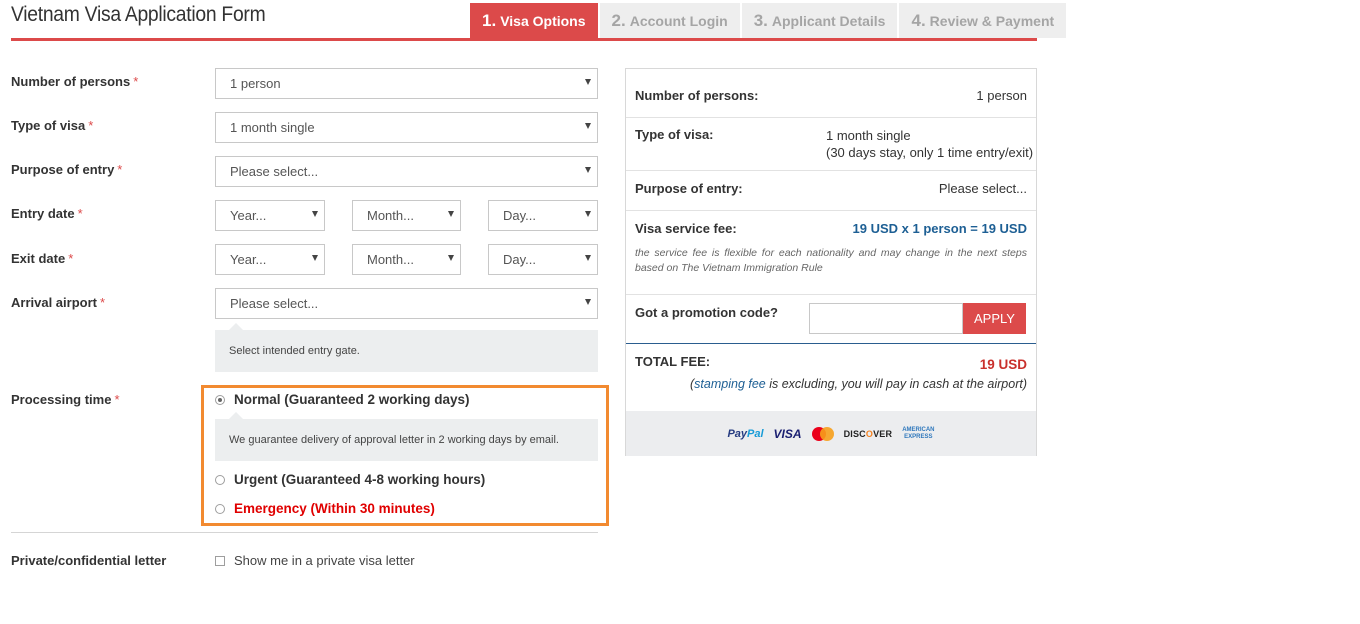 This screenshot has width=1360, height=624. Describe the element at coordinates (54, 302) in the screenshot. I see `label-text: Arrival airport` at that location.